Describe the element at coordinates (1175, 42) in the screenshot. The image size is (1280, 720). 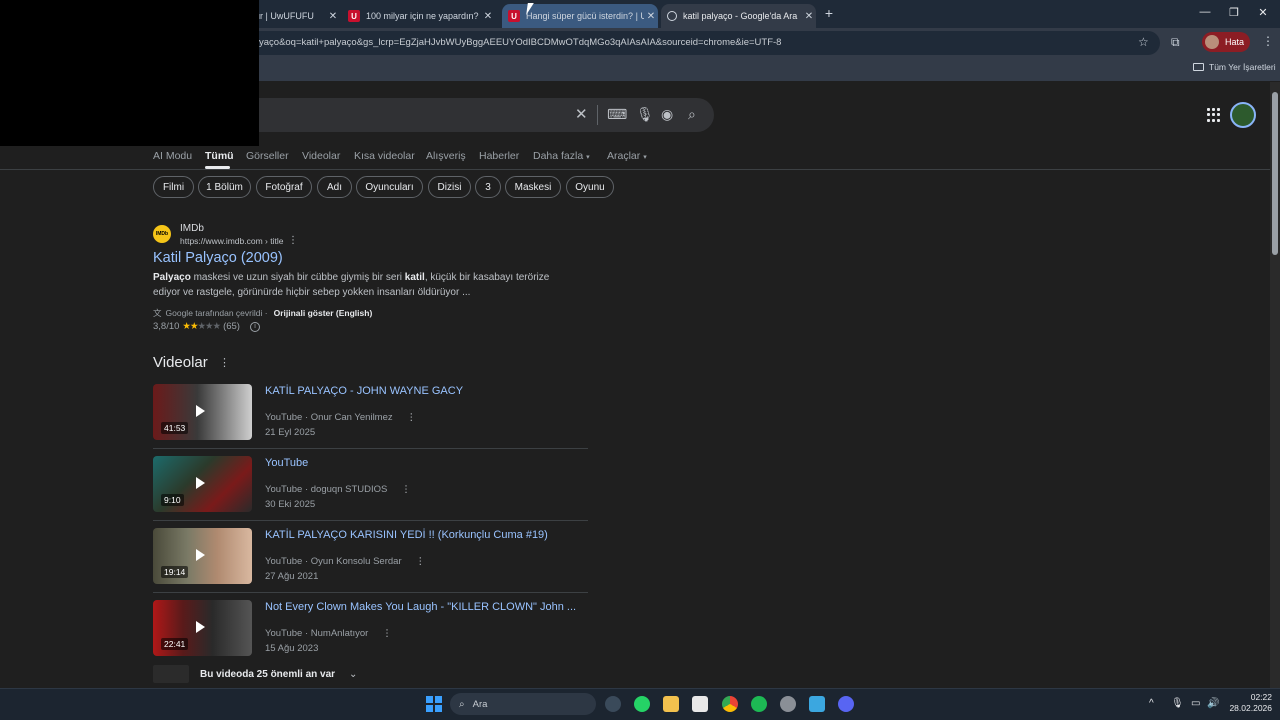
I see `extensions-icon: ⧉` at that location.